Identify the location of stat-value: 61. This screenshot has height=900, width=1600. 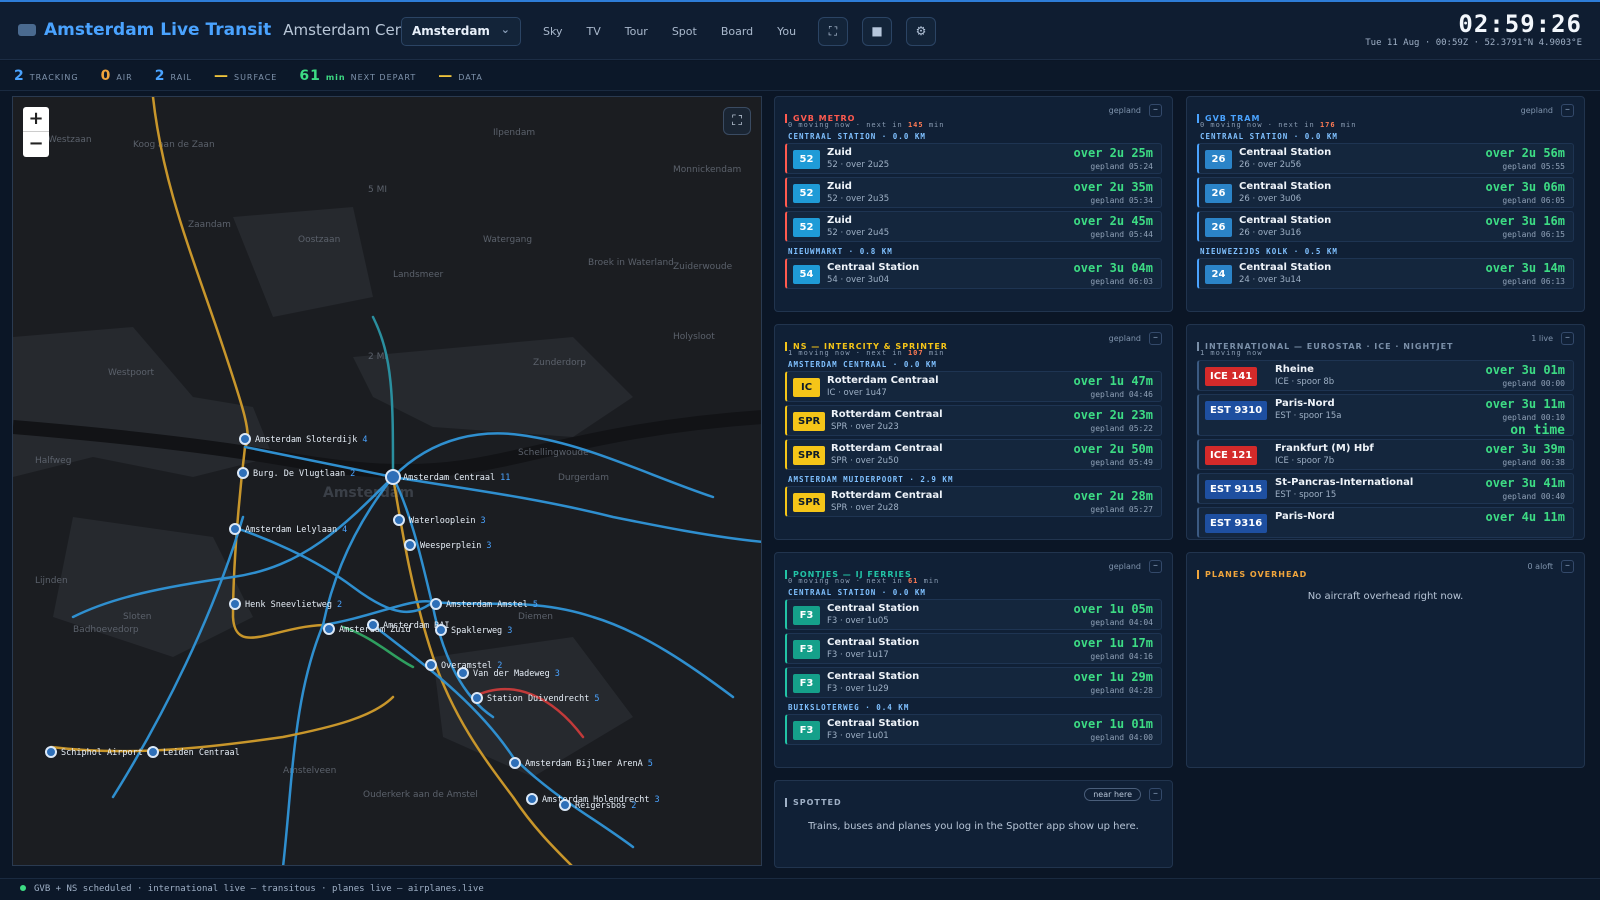
(310, 75).